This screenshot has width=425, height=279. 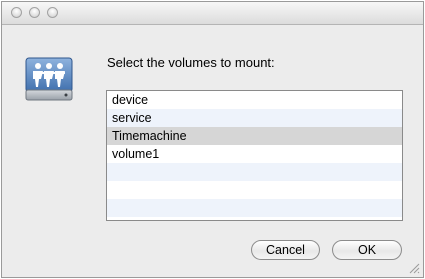 What do you see at coordinates (191, 62) in the screenshot?
I see `prompt-label: Select the volumes to mount:` at bounding box center [191, 62].